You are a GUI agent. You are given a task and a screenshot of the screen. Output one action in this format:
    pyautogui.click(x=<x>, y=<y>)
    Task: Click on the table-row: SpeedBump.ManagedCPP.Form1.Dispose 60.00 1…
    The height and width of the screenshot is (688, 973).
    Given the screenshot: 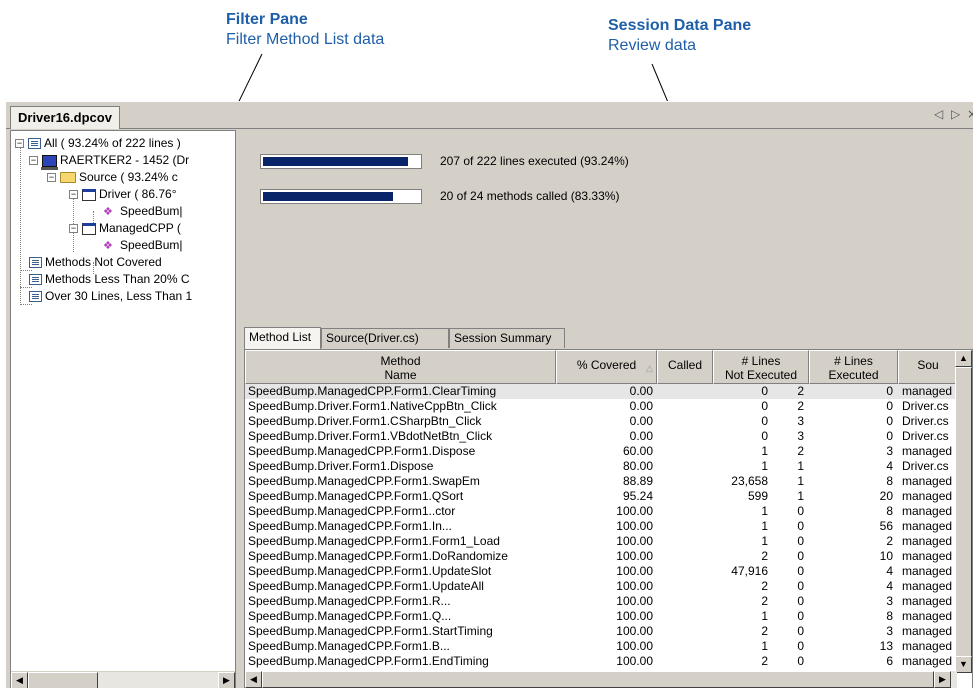 What is the action you would take?
    pyautogui.click(x=601, y=451)
    